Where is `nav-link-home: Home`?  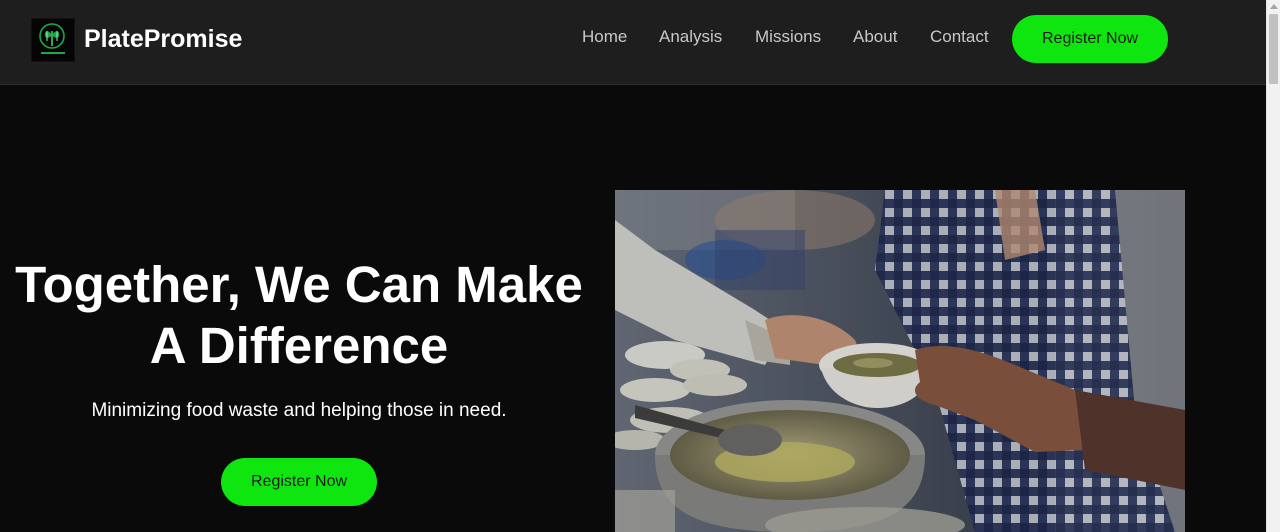
nav-link-home: Home is located at coordinates (604, 37).